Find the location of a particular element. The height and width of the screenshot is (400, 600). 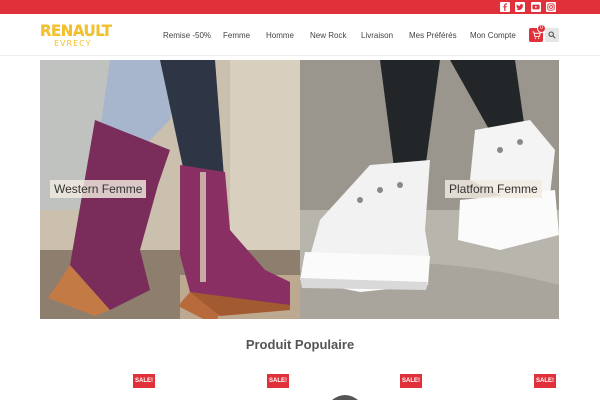

search-button is located at coordinates (552, 35).